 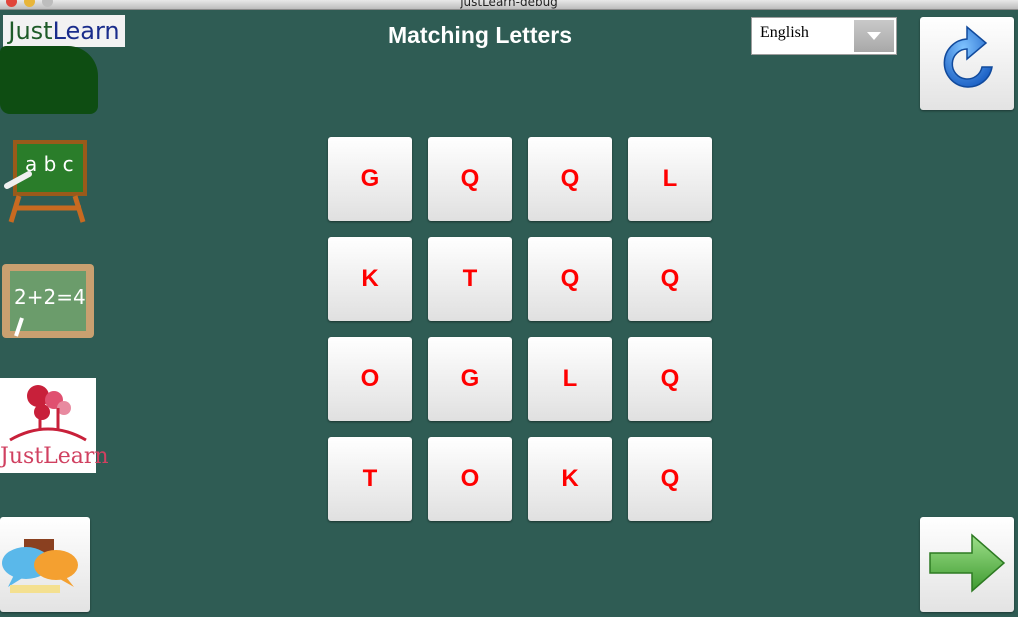 What do you see at coordinates (784, 32) in the screenshot?
I see `language-selected-value: English` at bounding box center [784, 32].